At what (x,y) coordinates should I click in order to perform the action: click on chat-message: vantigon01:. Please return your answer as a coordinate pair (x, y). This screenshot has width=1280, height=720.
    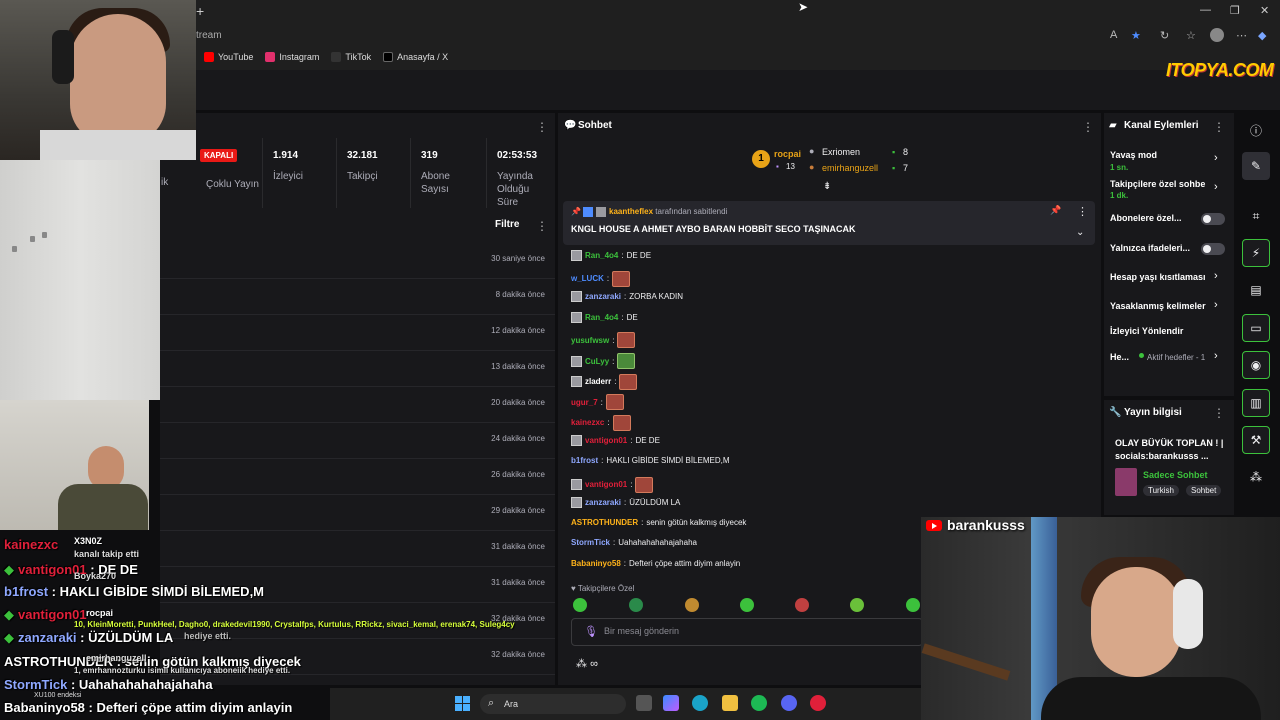
    Looking at the image, I should click on (612, 484).